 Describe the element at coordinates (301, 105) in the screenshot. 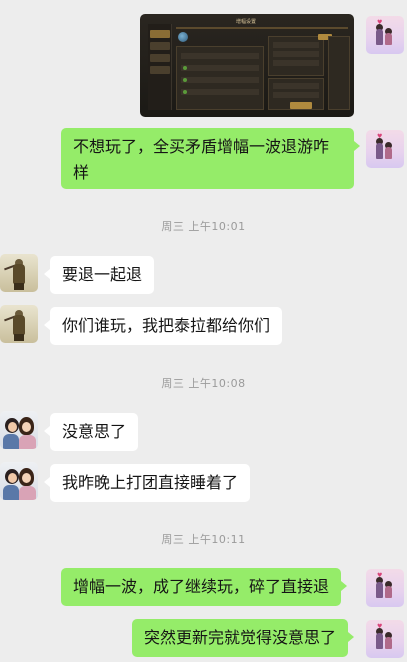

I see `game-confirm-button` at that location.